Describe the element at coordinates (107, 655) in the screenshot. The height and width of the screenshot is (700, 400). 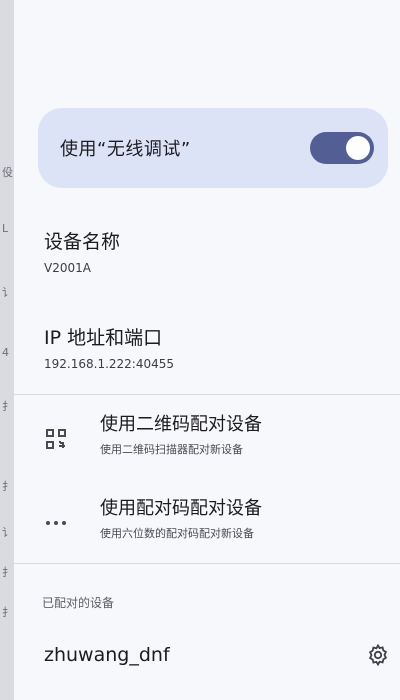
I see `paired-device-name: zhuwang_dnf` at that location.